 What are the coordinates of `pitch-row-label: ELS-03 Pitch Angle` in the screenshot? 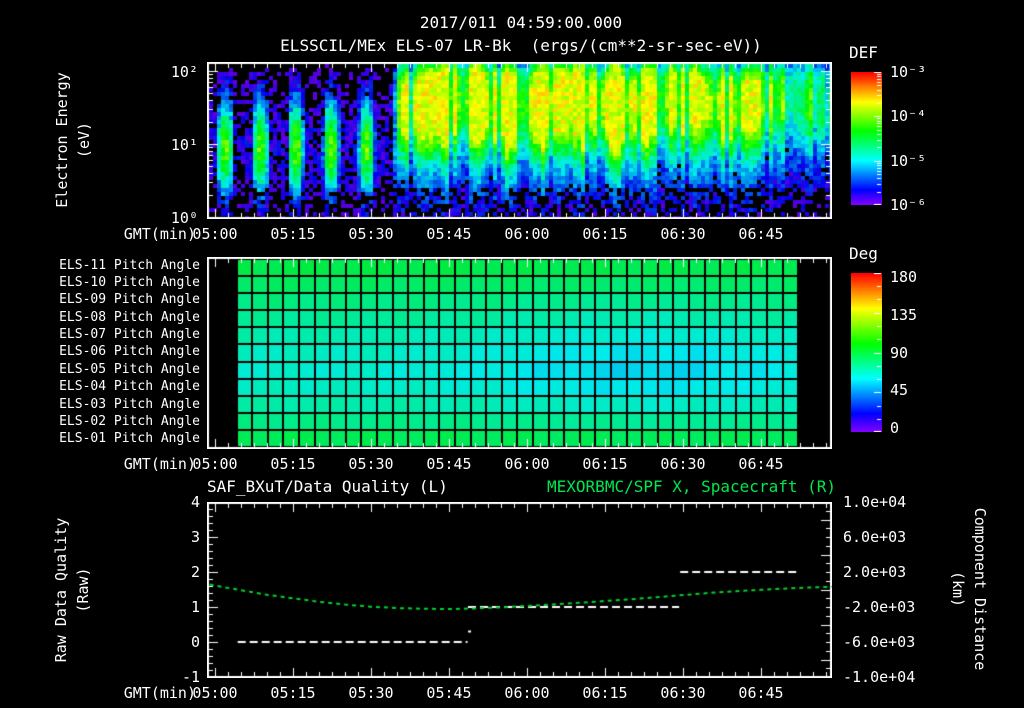 It's located at (129, 404).